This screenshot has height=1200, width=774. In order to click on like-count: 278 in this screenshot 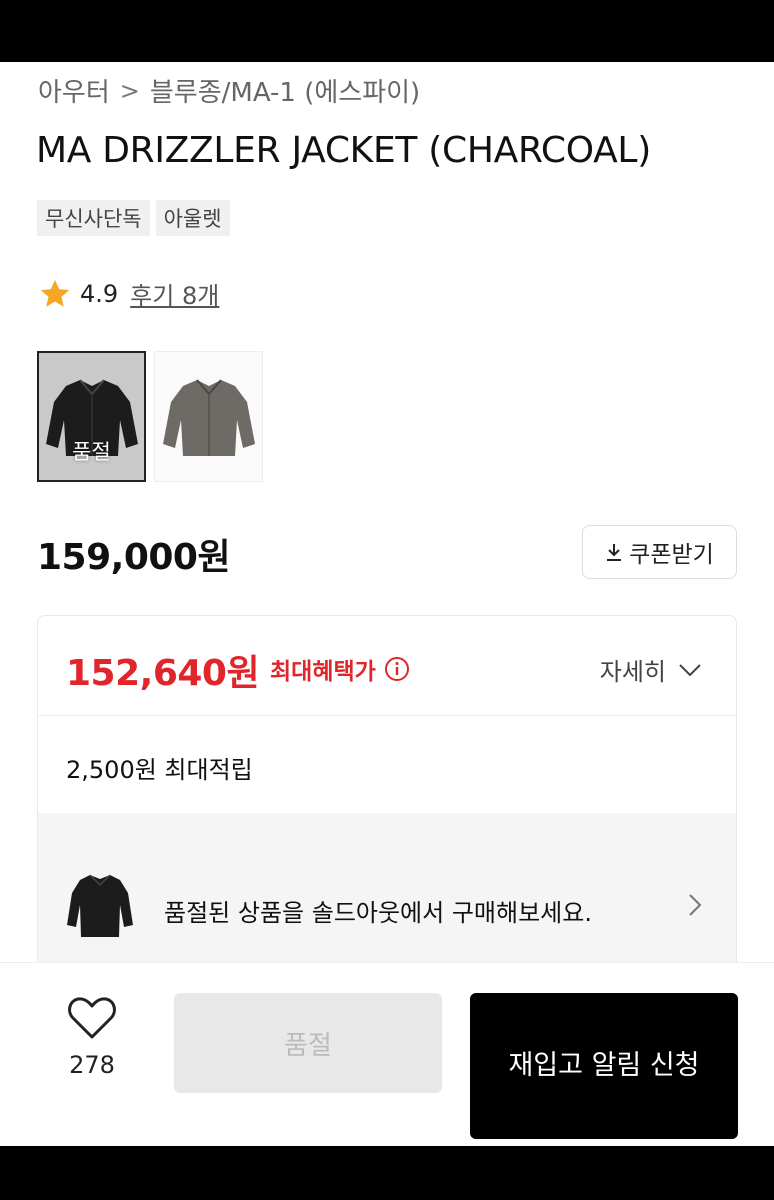, I will do `click(92, 1065)`.